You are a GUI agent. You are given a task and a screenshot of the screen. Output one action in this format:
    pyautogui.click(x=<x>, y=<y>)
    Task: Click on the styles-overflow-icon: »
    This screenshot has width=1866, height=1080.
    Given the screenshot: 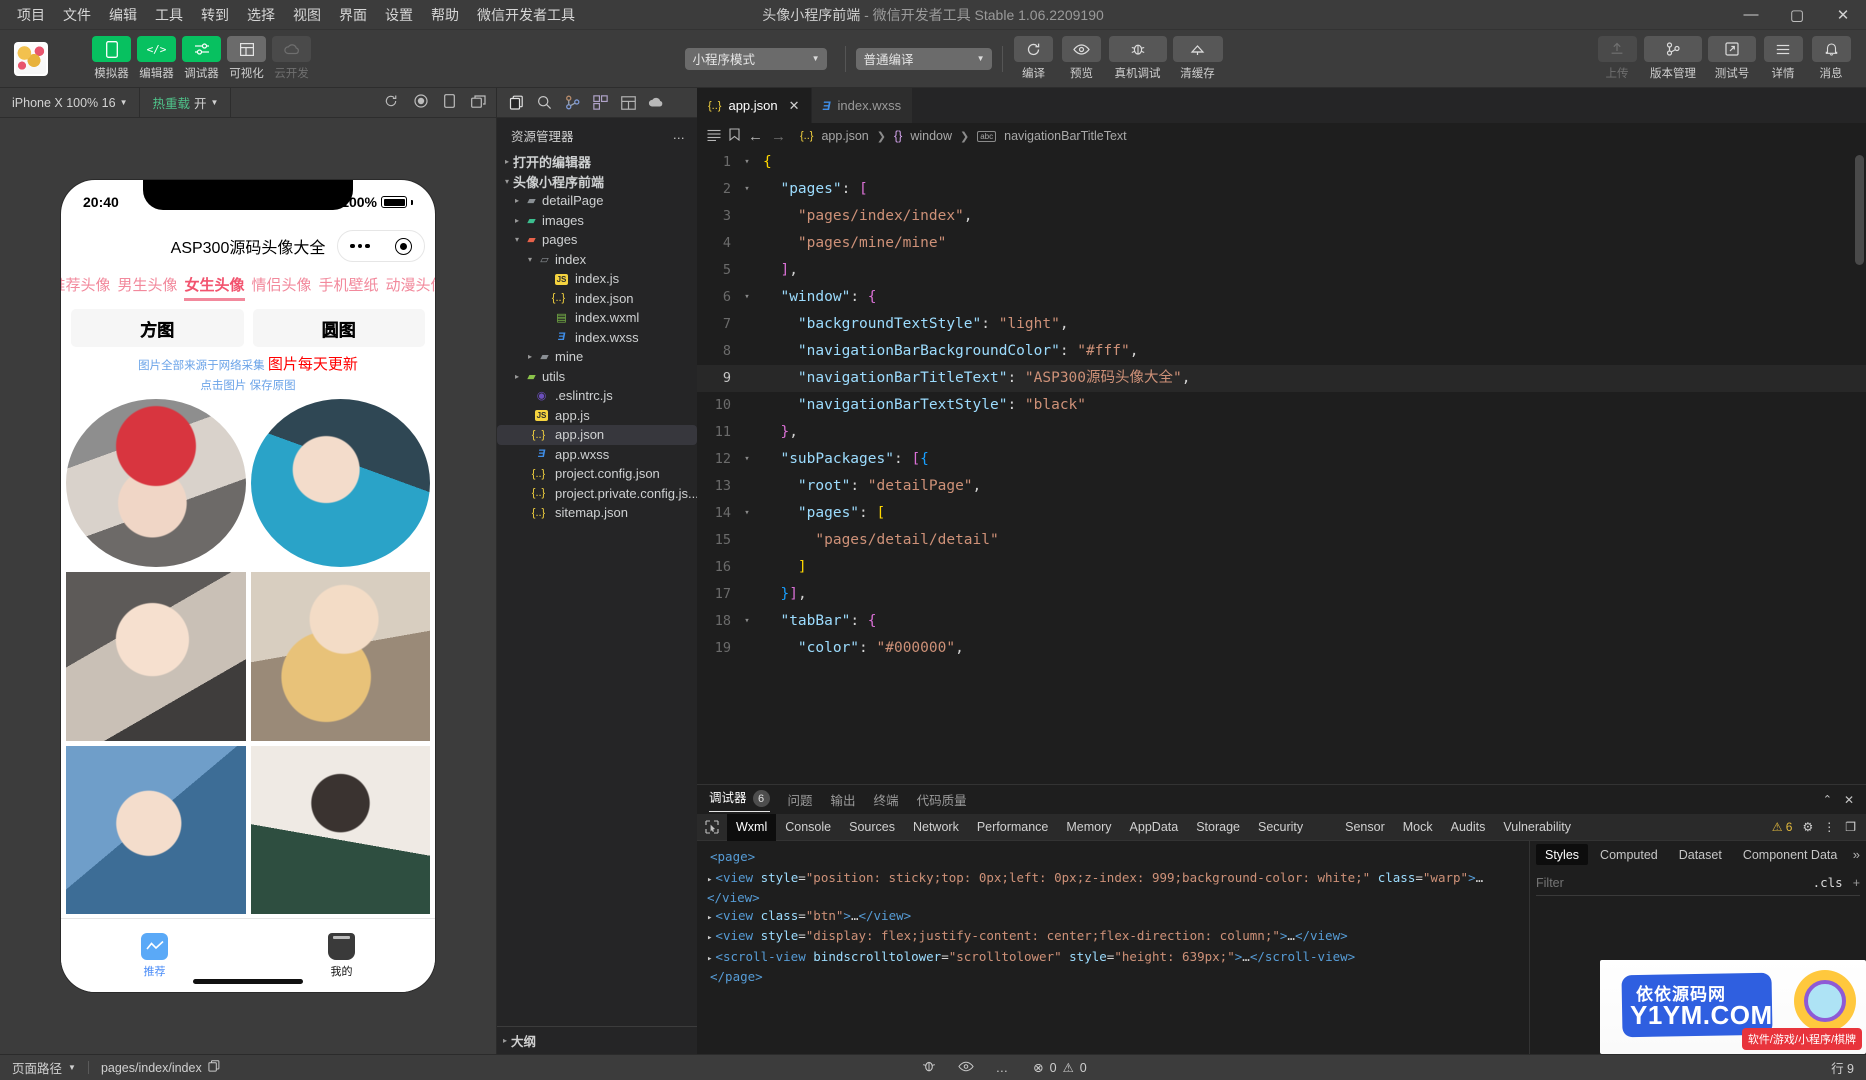 What is the action you would take?
    pyautogui.click(x=1856, y=854)
    